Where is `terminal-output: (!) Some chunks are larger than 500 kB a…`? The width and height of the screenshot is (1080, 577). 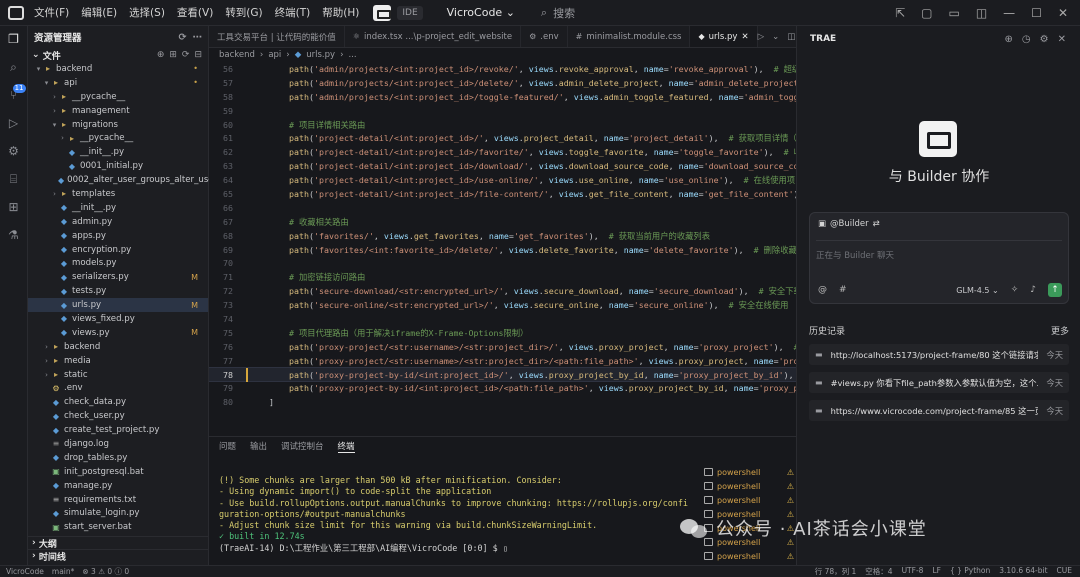 terminal-output: (!) Some chunks are larger than 500 kB a… is located at coordinates (459, 514).